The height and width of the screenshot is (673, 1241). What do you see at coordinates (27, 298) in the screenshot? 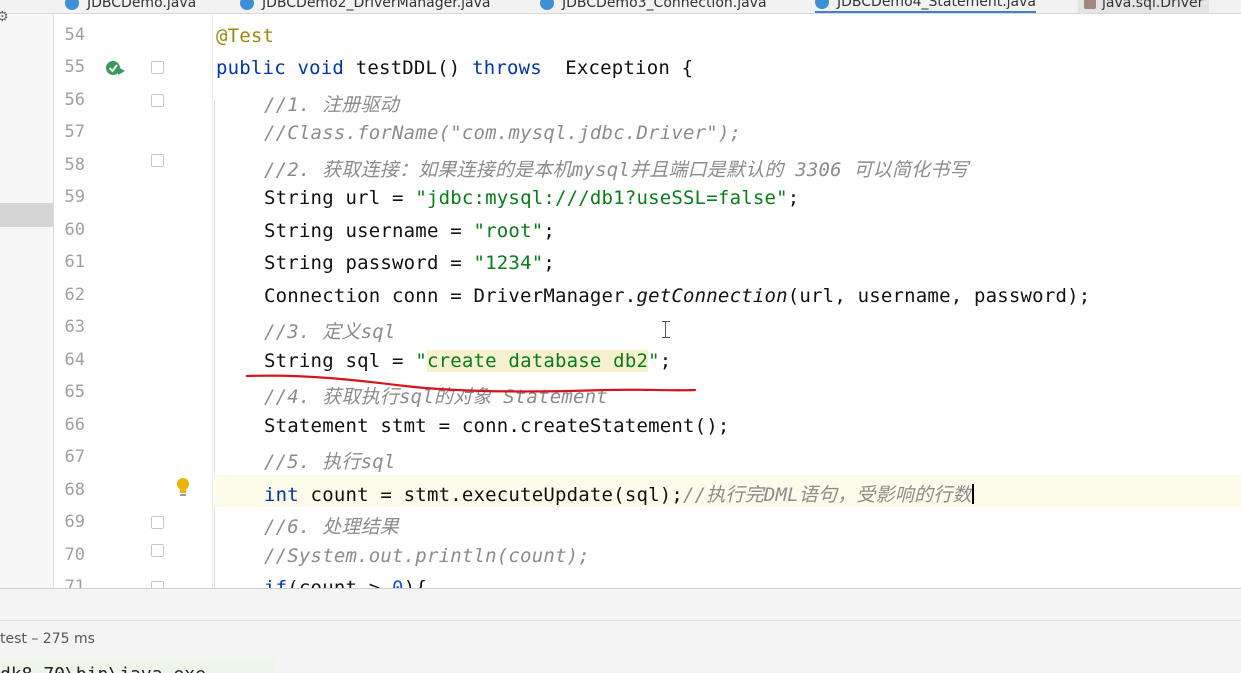
I see `project-panel: ⚙` at bounding box center [27, 298].